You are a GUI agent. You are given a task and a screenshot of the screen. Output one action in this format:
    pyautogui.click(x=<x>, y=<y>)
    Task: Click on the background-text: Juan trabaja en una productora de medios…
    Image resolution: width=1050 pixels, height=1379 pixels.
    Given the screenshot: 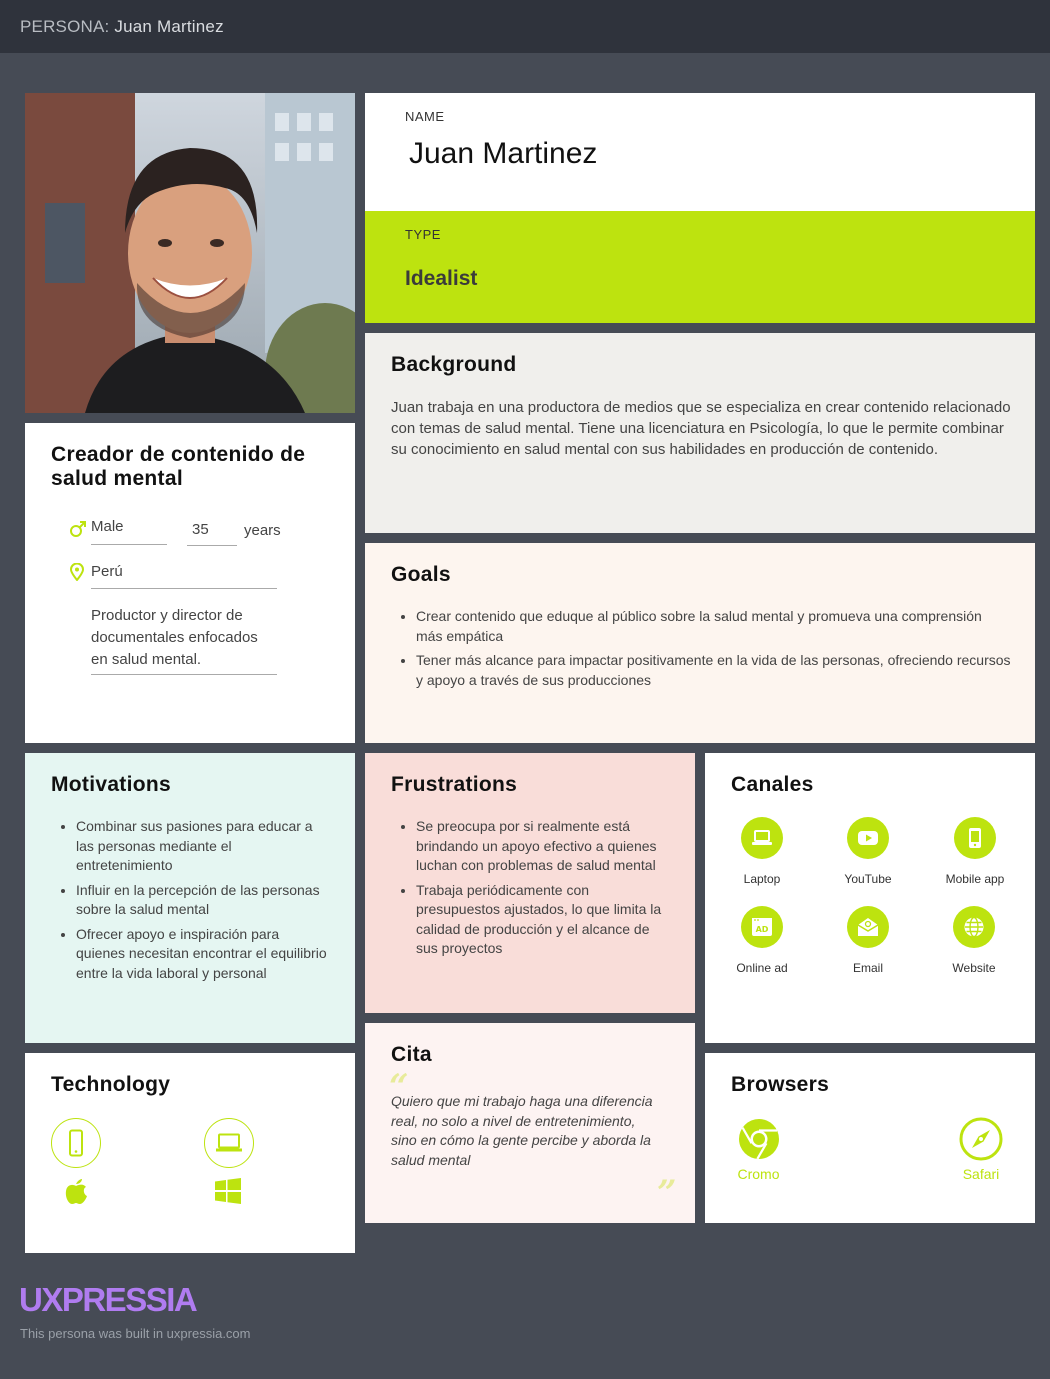 What is the action you would take?
    pyautogui.click(x=701, y=428)
    